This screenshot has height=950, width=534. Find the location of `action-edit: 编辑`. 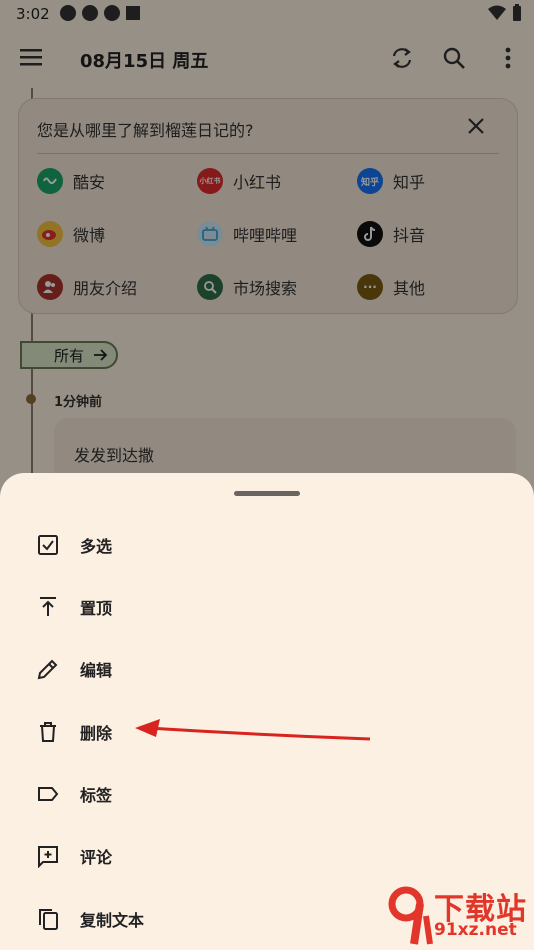

action-edit: 编辑 is located at coordinates (267, 669).